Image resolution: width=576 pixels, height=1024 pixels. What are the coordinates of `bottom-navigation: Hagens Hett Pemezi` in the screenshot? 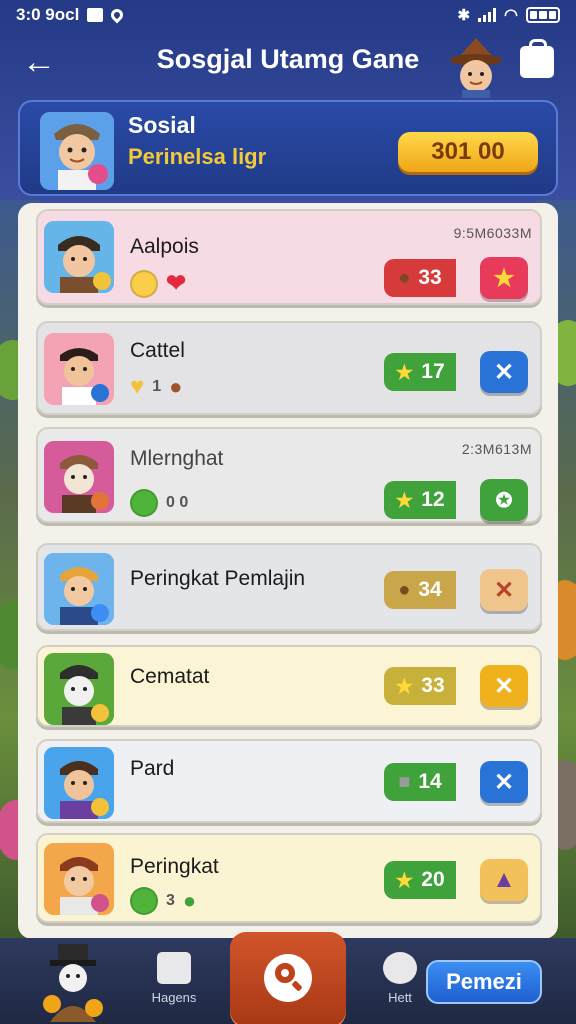 It's located at (288, 978).